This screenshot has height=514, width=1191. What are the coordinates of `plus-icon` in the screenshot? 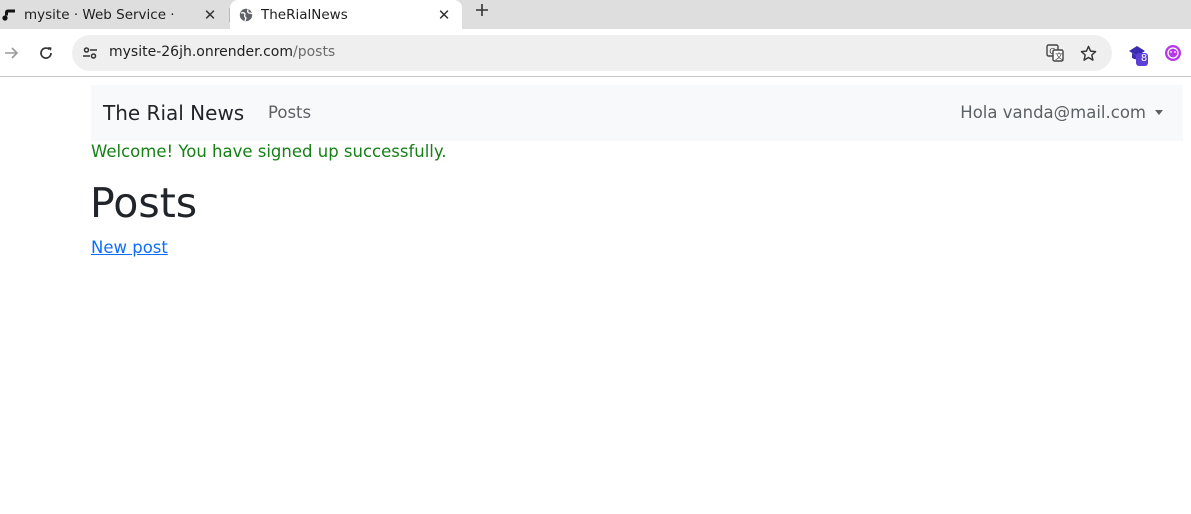 It's located at (482, 10).